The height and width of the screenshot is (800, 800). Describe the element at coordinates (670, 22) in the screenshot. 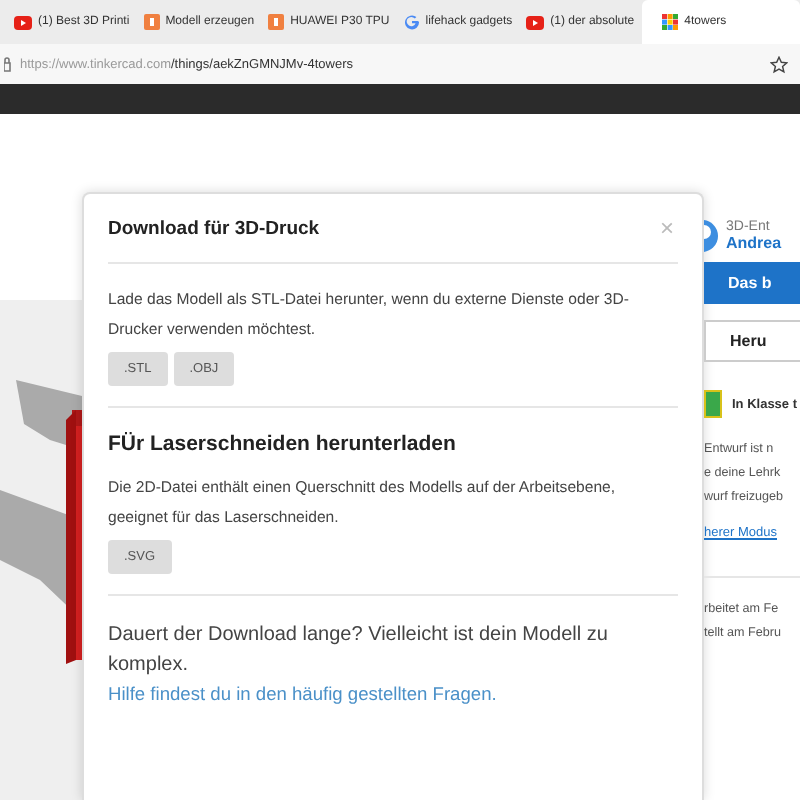

I see `grid-icon` at that location.